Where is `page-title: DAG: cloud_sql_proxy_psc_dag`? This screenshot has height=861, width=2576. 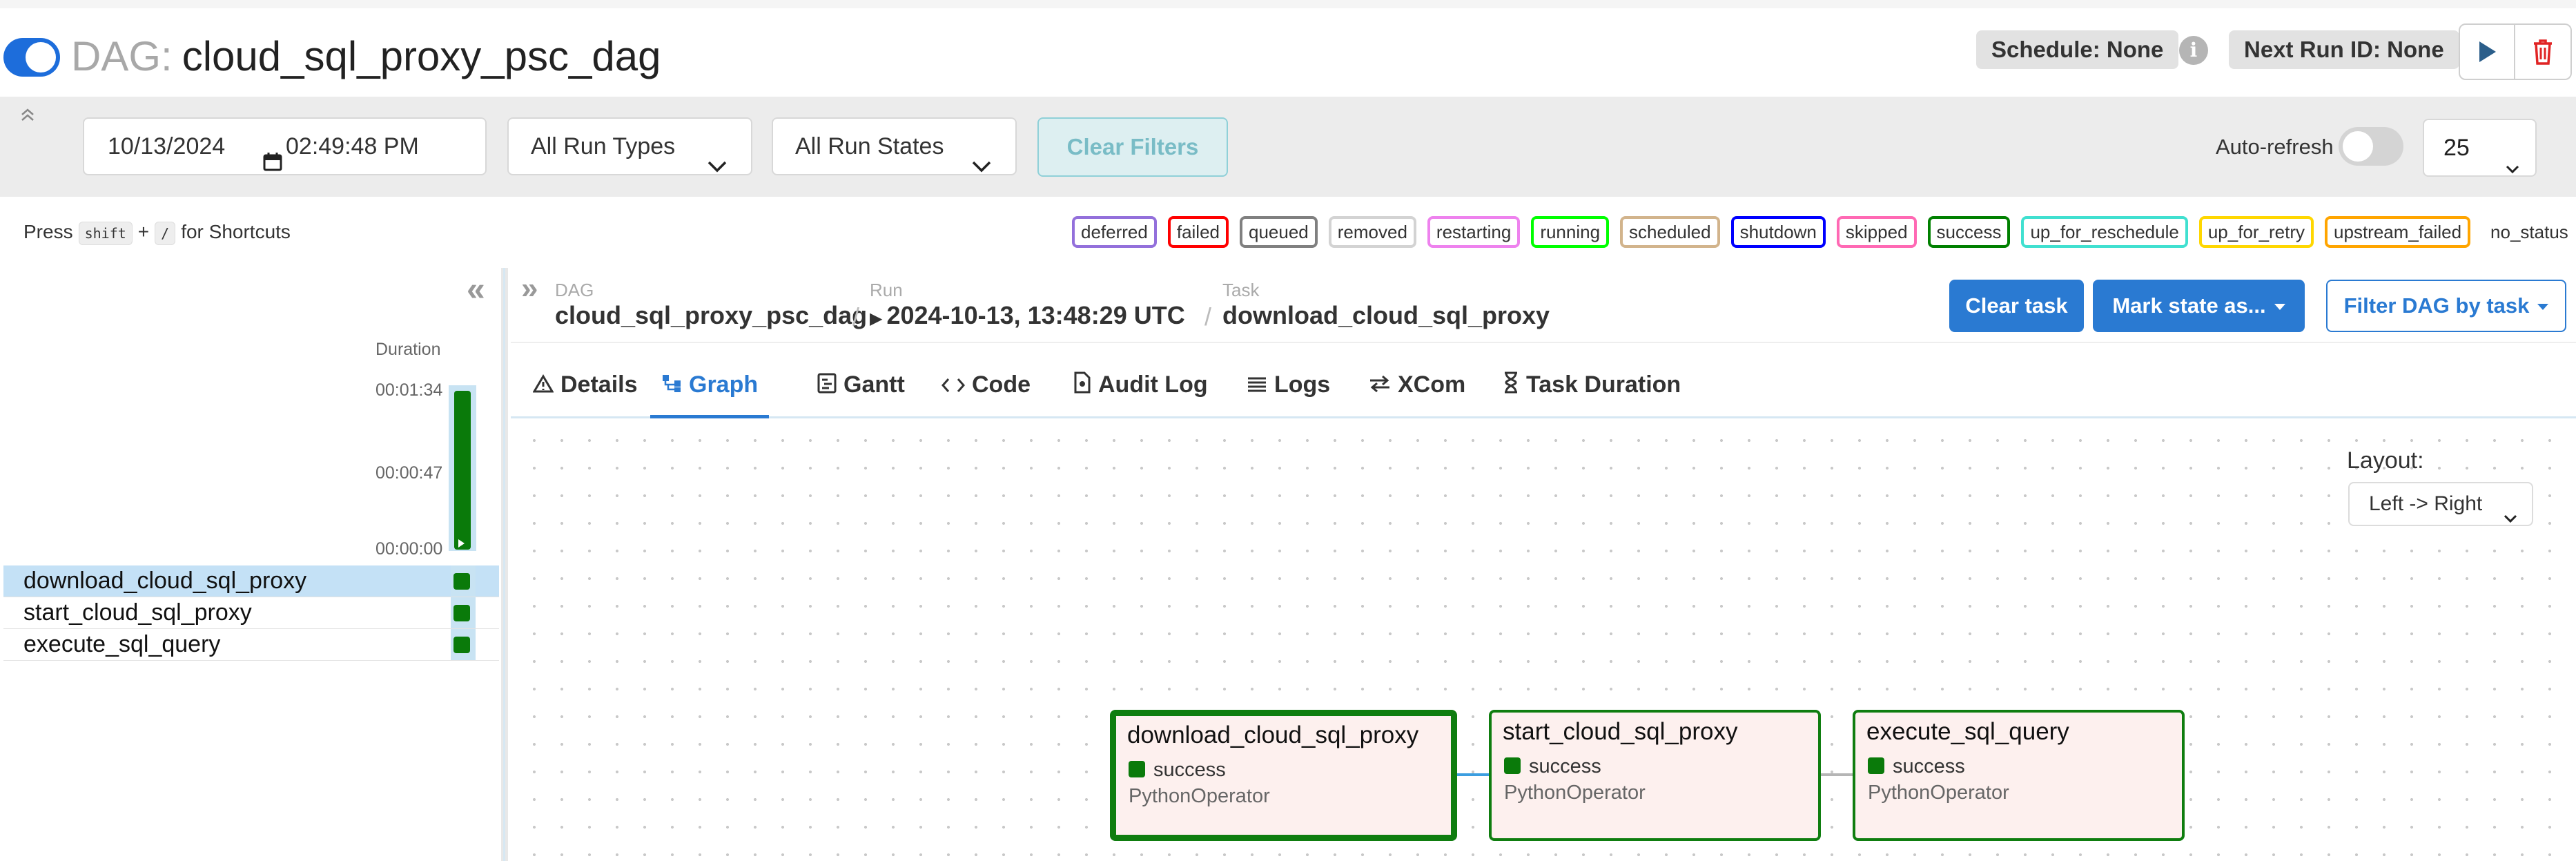 page-title: DAG: cloud_sql_proxy_psc_dag is located at coordinates (366, 57).